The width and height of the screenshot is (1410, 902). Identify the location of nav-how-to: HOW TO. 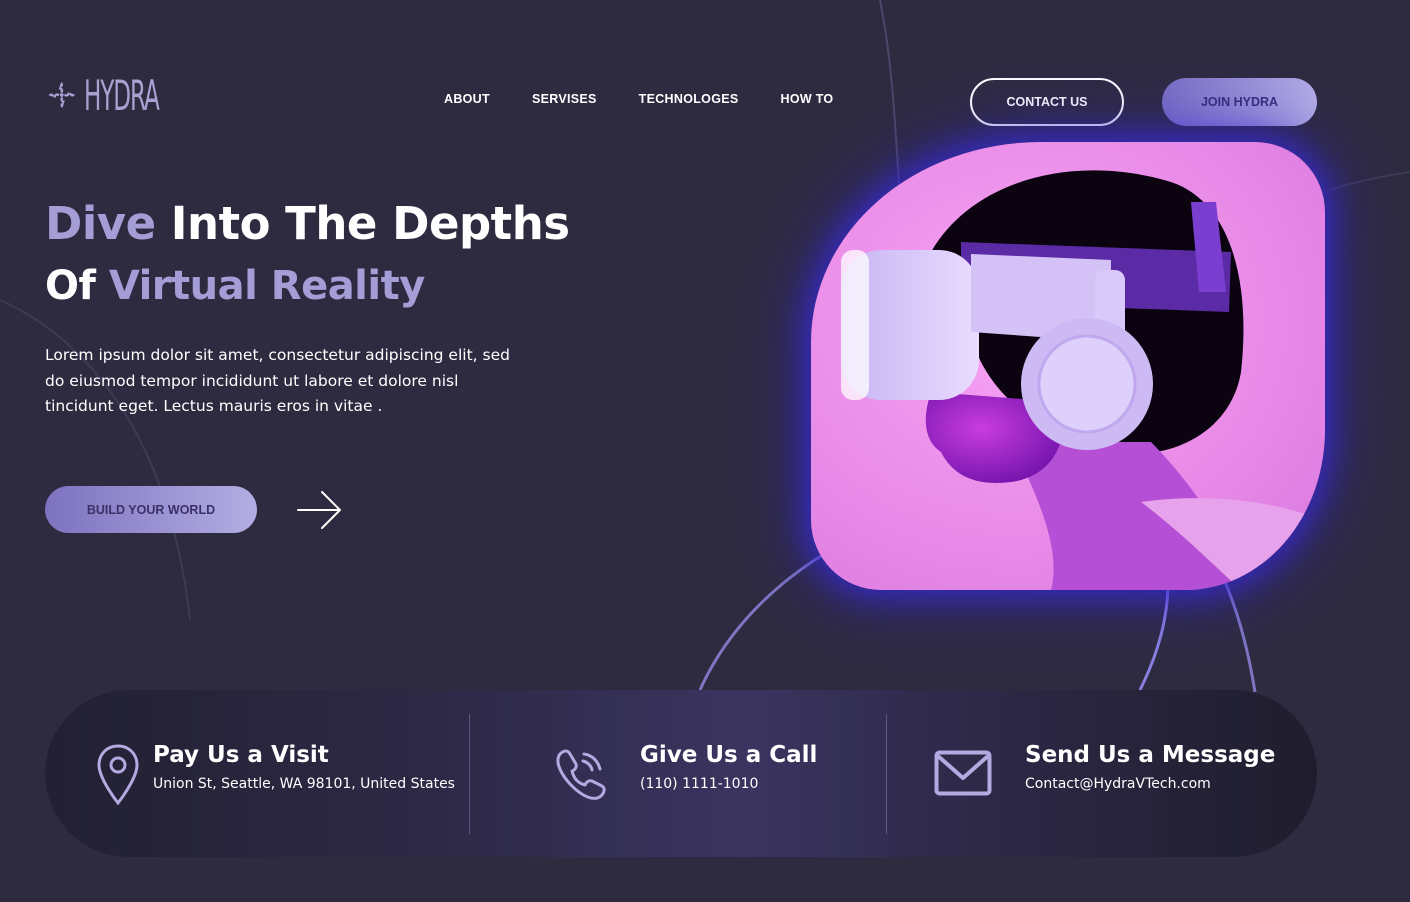
(807, 99).